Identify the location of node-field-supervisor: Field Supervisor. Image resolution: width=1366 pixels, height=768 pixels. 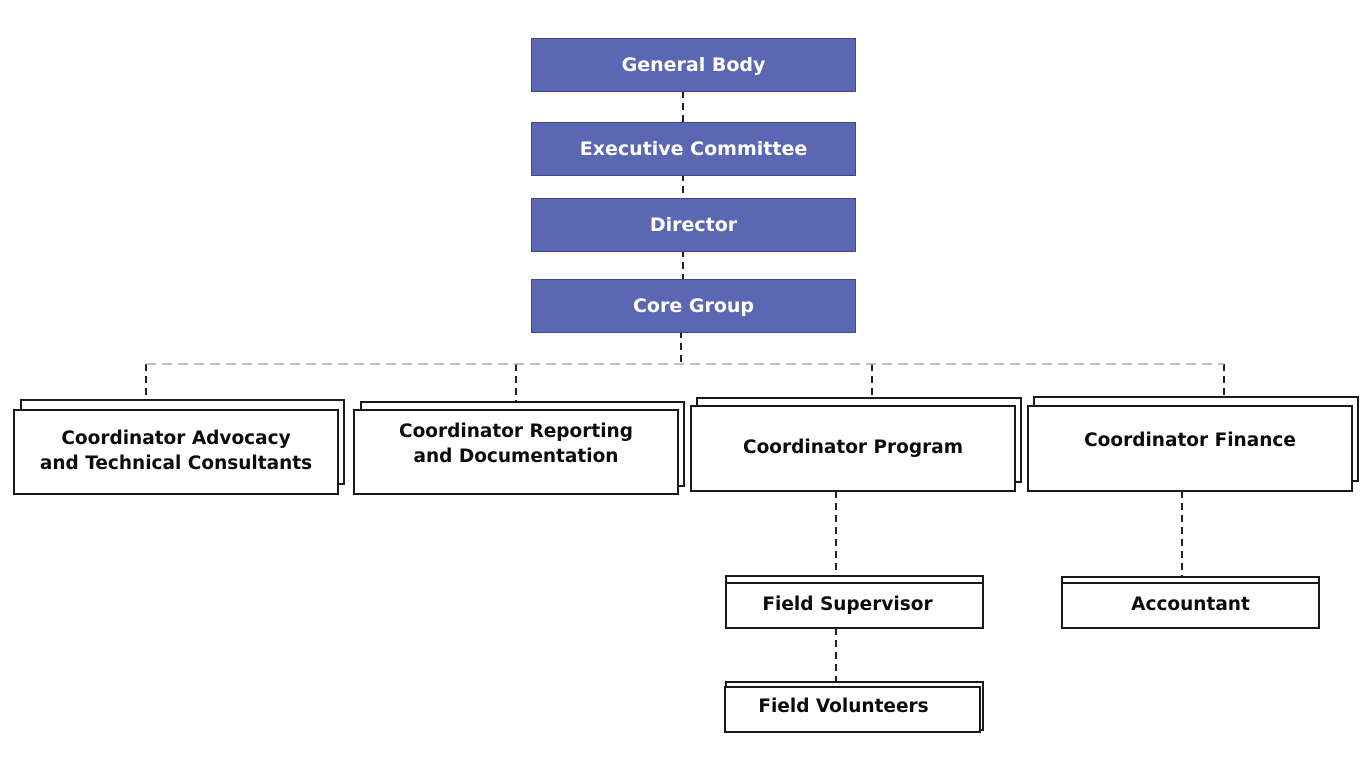
(854, 605).